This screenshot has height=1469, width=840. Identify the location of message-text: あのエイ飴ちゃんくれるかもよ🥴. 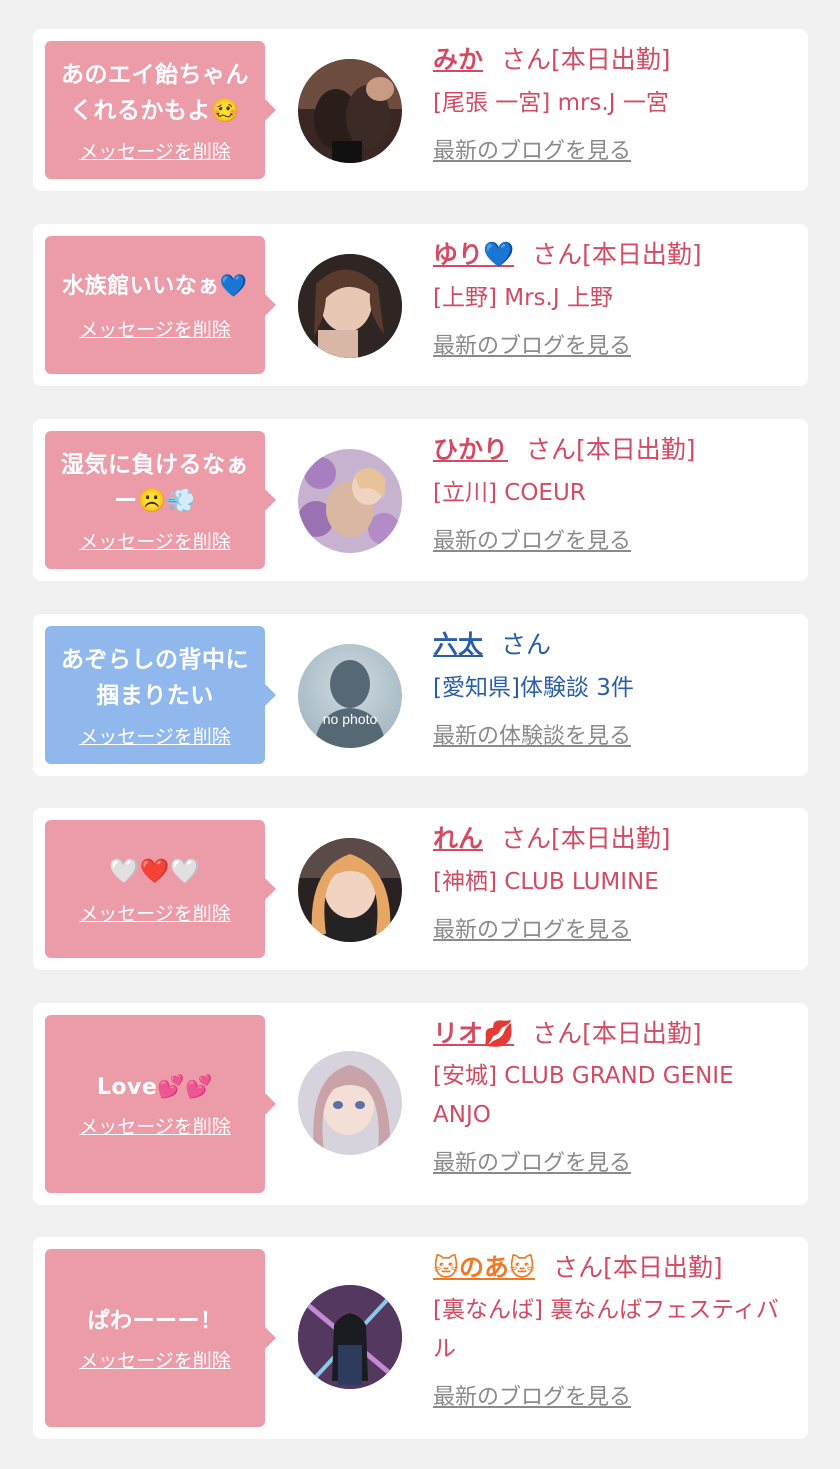
(155, 92).